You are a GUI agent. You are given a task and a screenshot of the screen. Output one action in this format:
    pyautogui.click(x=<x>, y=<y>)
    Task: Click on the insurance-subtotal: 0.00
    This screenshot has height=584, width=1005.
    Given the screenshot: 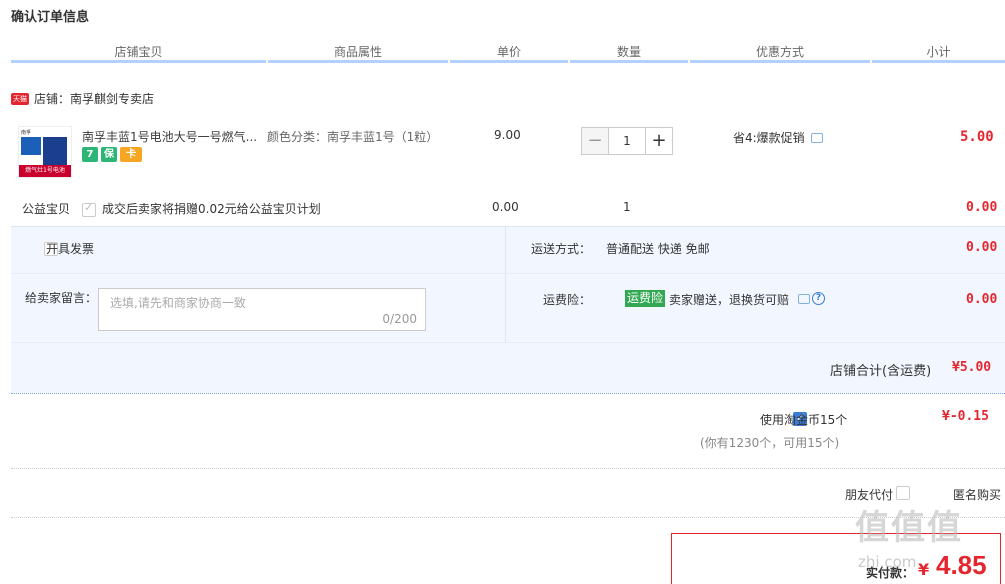 What is the action you would take?
    pyautogui.click(x=982, y=299)
    